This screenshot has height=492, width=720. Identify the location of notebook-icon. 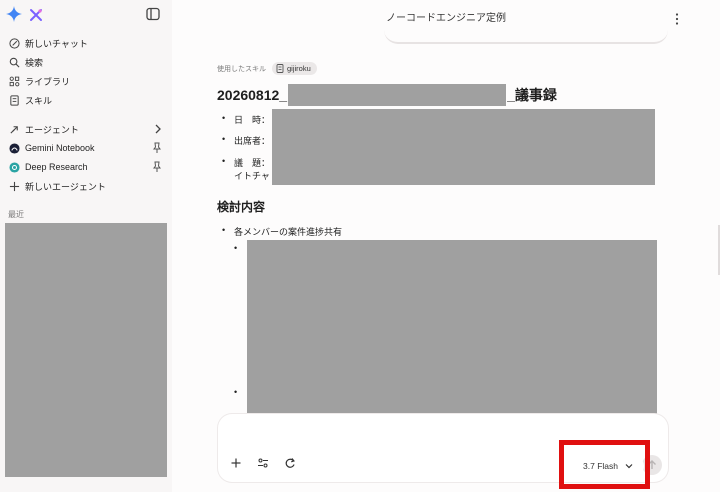
(14, 148).